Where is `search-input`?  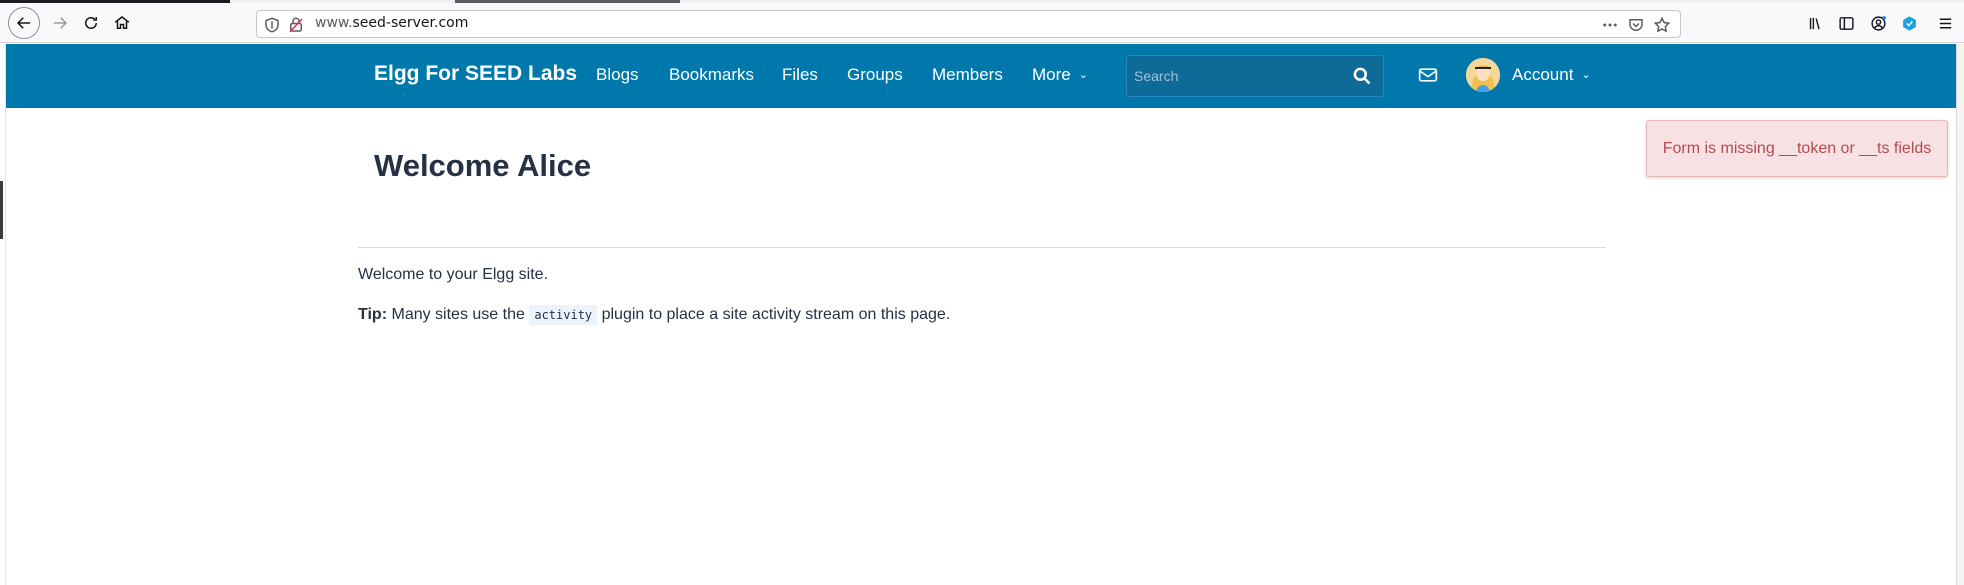
search-input is located at coordinates (1228, 76).